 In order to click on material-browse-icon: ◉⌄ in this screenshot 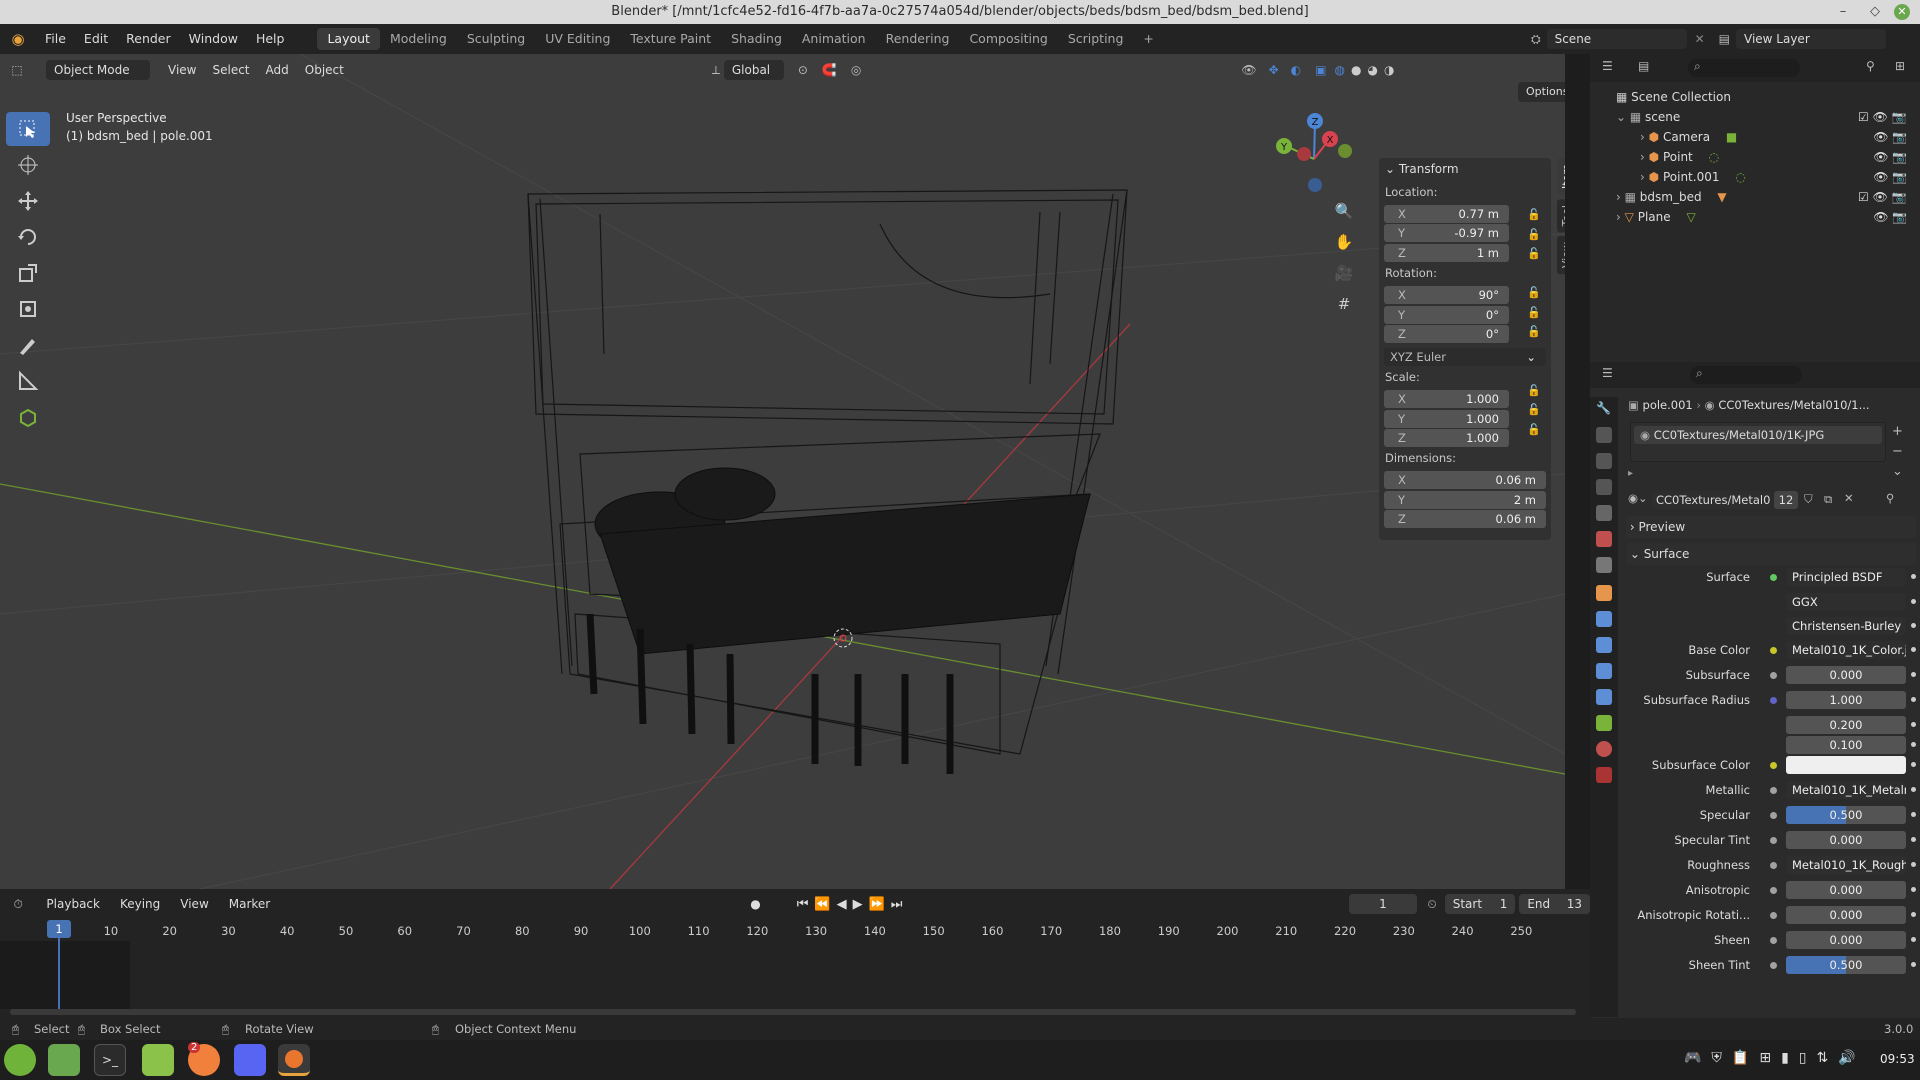, I will do `click(1638, 498)`.